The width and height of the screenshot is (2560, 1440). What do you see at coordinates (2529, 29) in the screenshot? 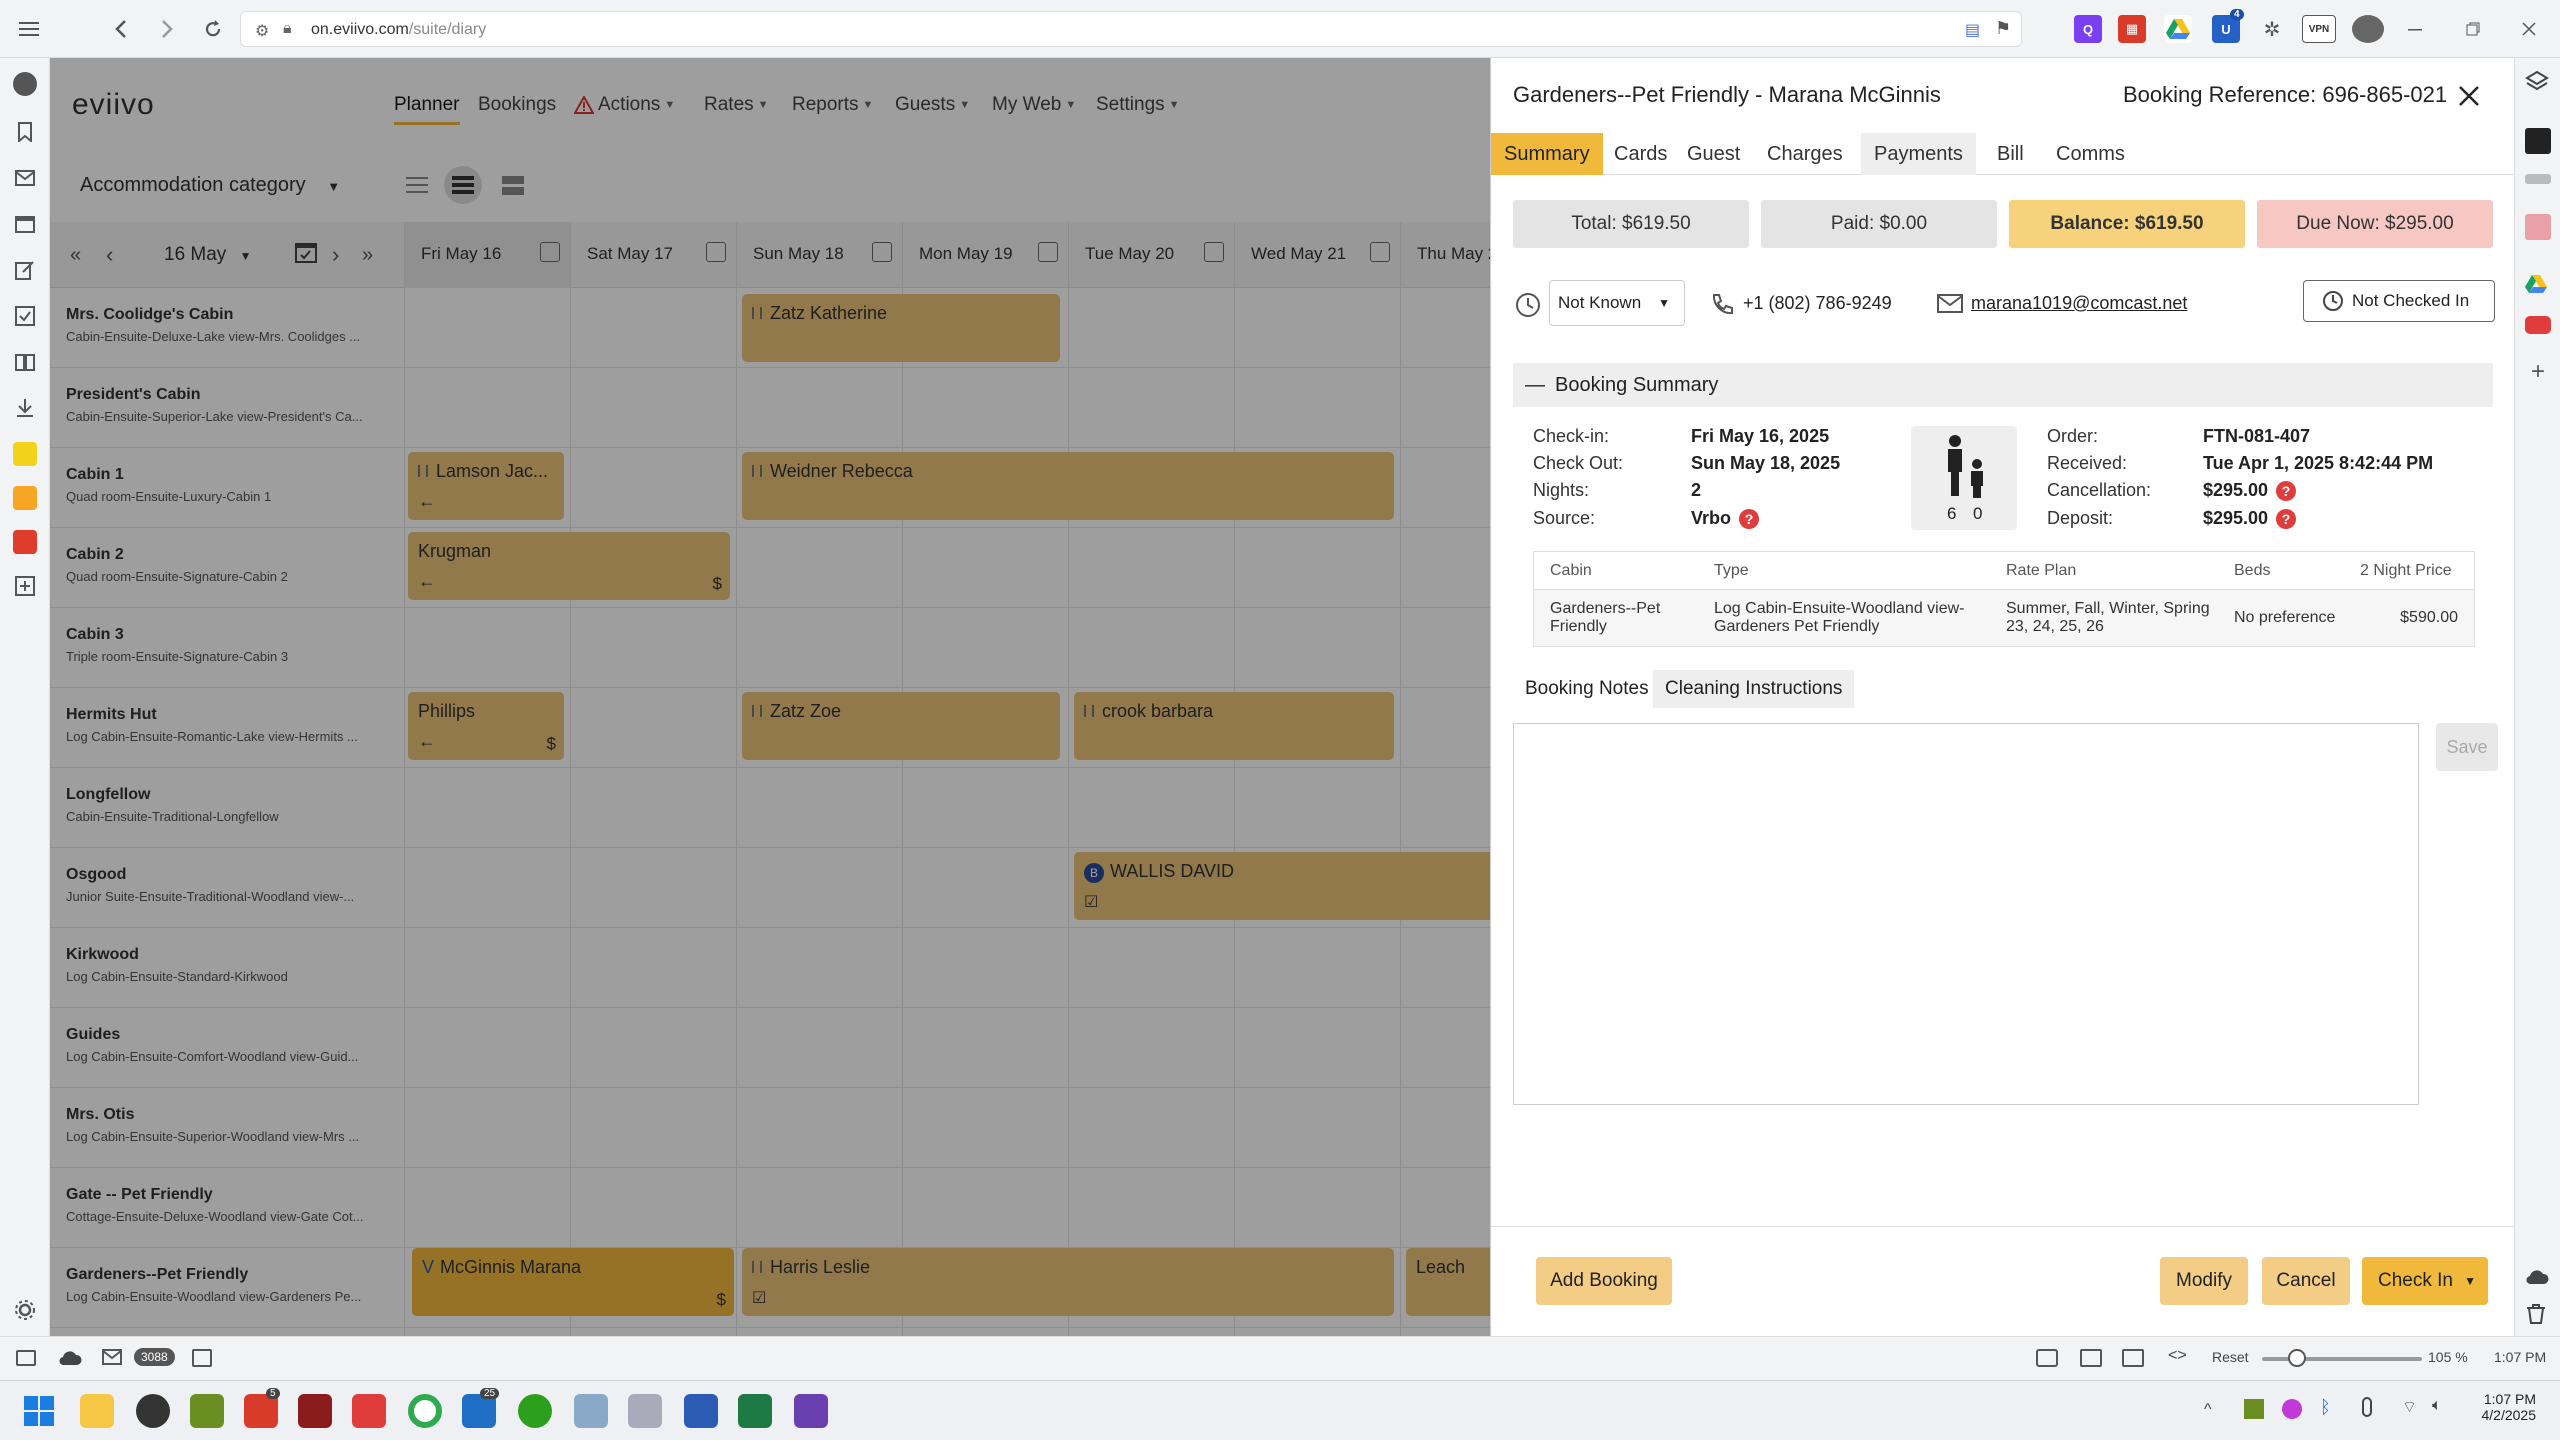
I see `window-close-icon` at bounding box center [2529, 29].